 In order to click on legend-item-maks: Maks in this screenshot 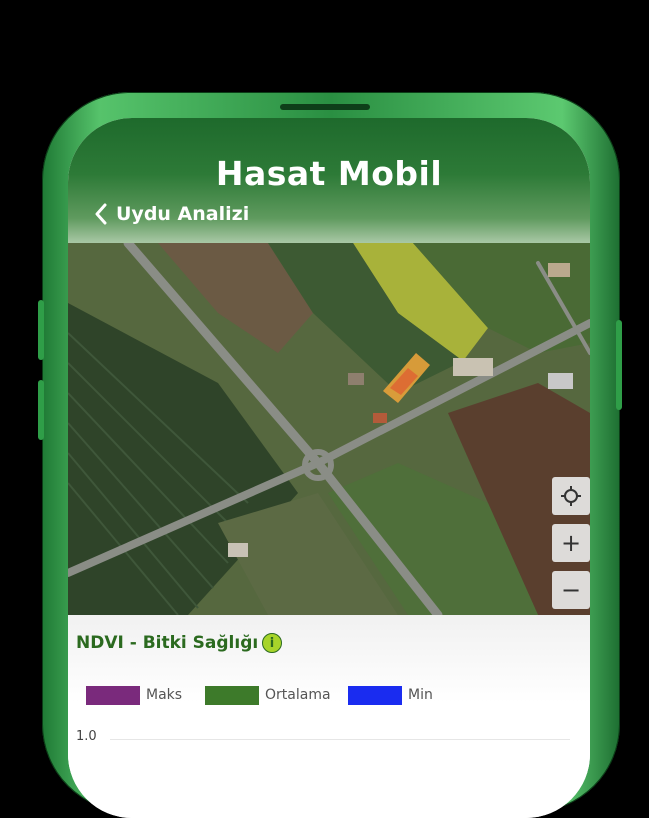, I will do `click(134, 695)`.